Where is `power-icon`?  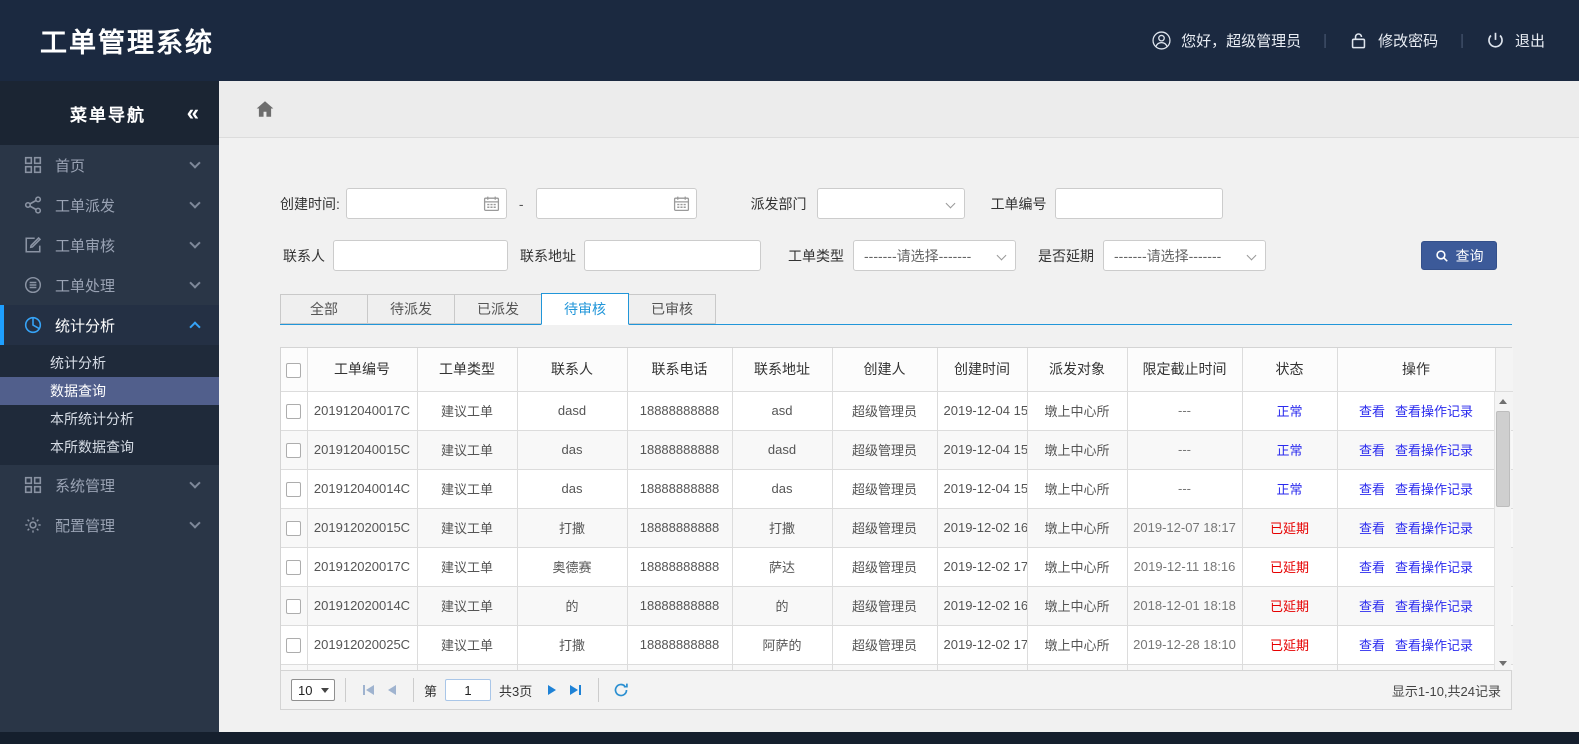 power-icon is located at coordinates (1495, 40).